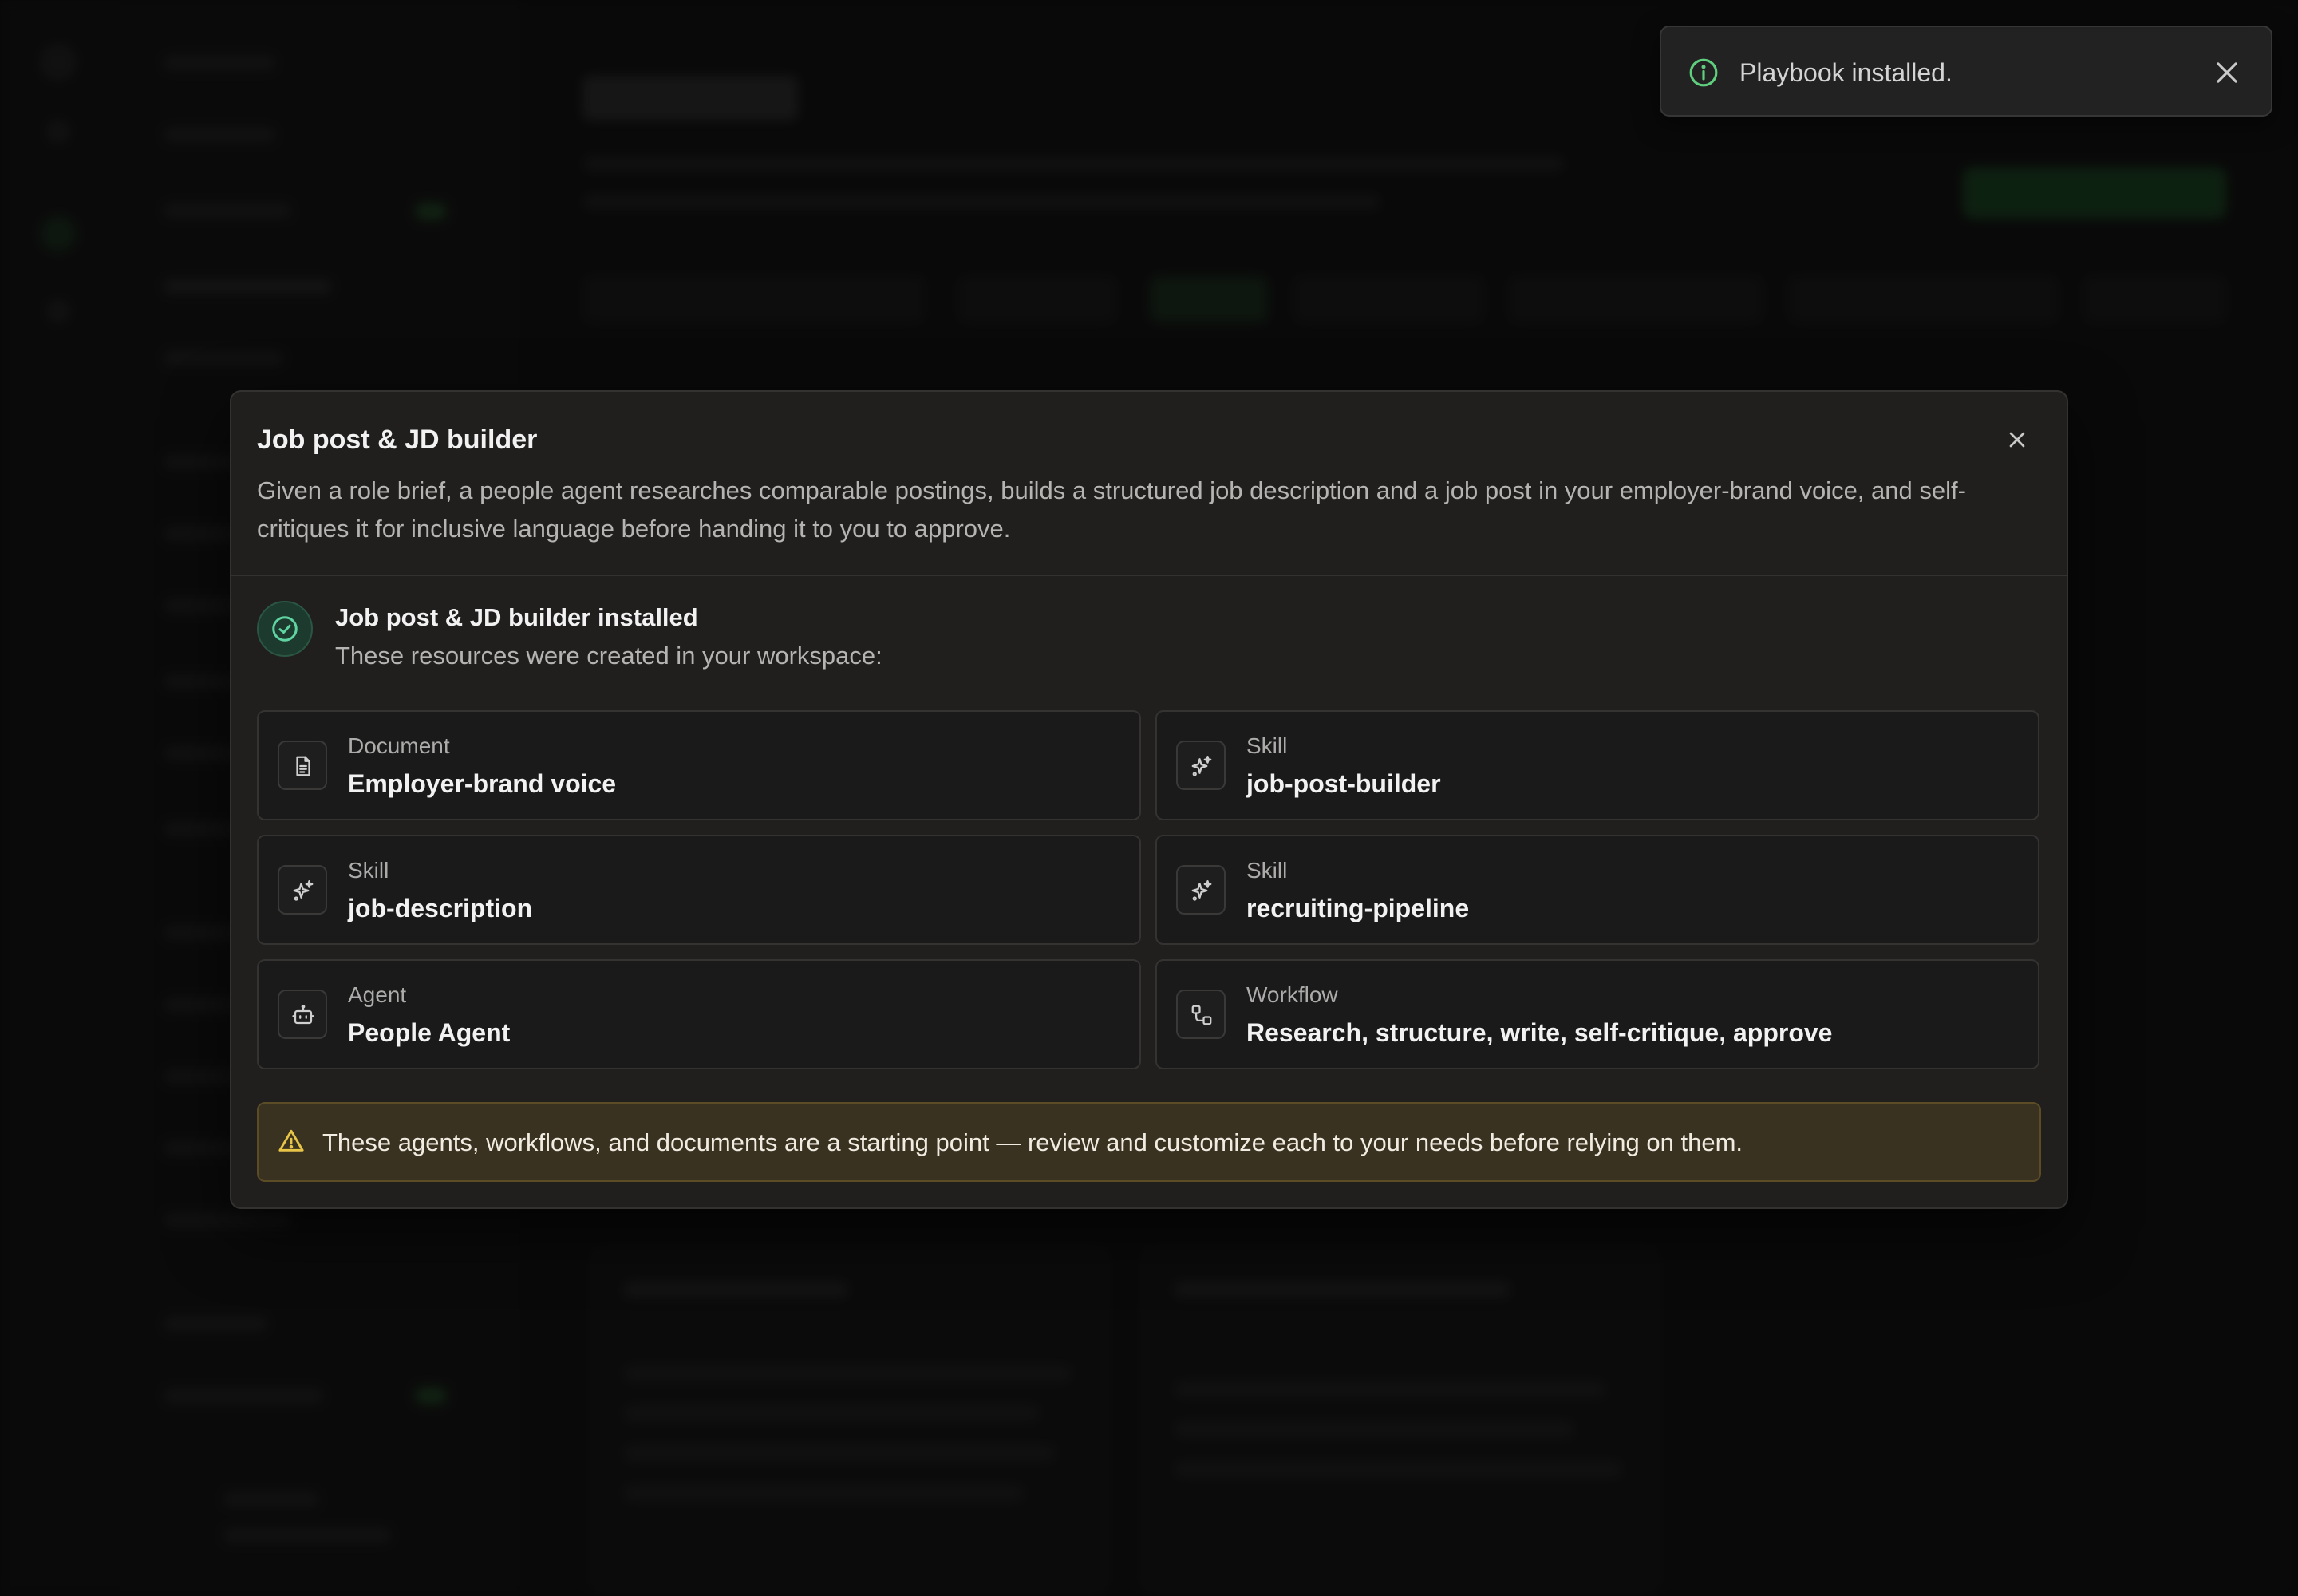 Image resolution: width=2298 pixels, height=1596 pixels. Describe the element at coordinates (1149, 575) in the screenshot. I see `dialog-divider` at that location.